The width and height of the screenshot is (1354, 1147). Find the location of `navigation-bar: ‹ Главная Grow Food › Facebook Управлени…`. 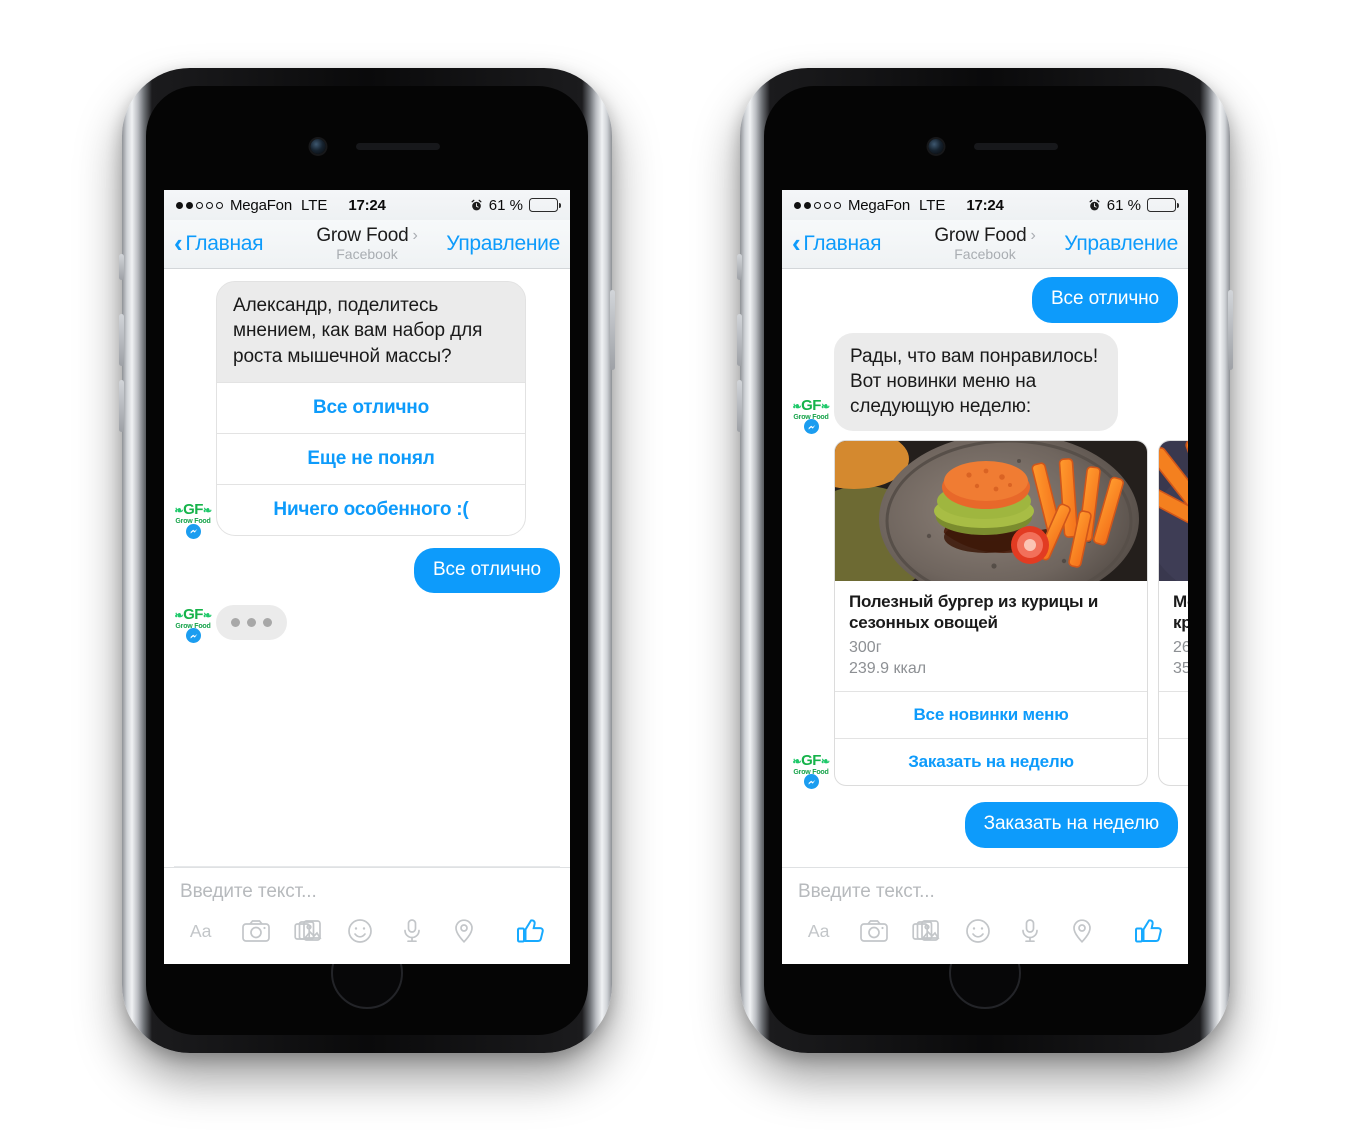

navigation-bar: ‹ Главная Grow Food › Facebook Управлени… is located at coordinates (985, 244).